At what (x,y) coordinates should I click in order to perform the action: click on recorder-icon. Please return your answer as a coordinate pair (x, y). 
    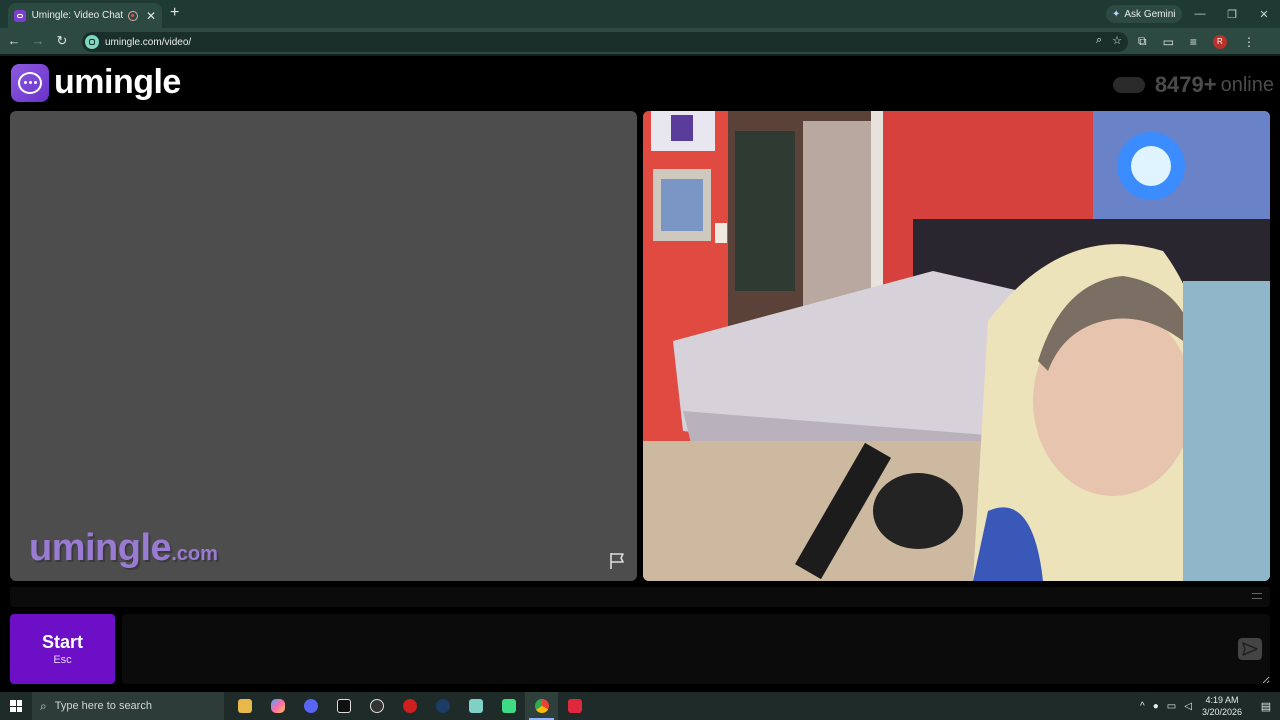
    Looking at the image, I should click on (409, 706).